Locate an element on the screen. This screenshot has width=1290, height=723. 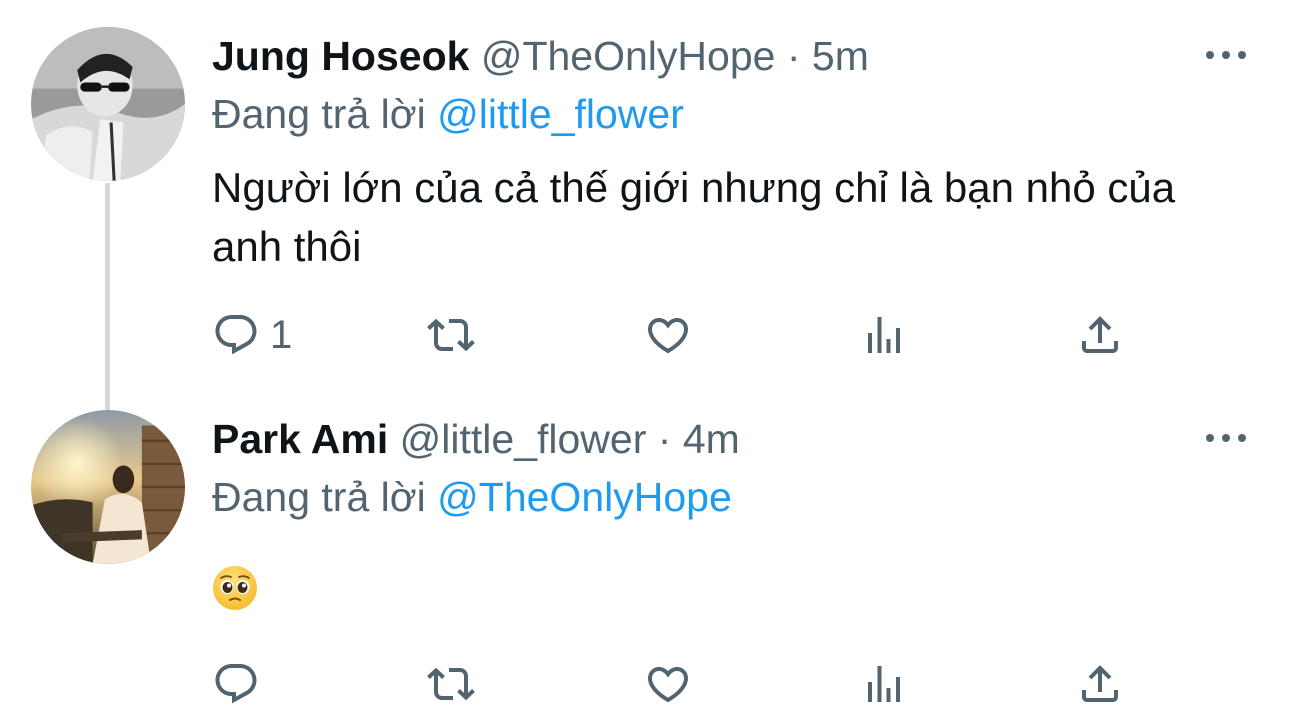
timestamp: 4m is located at coordinates (711, 439).